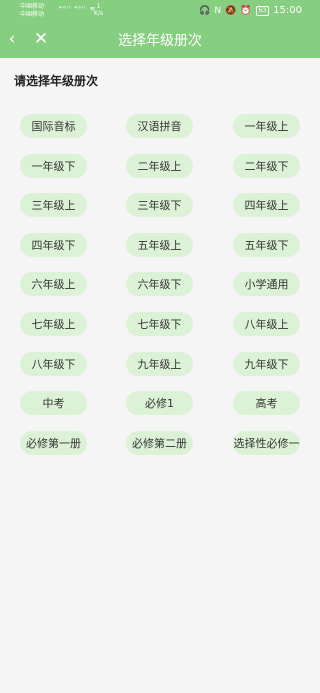  What do you see at coordinates (32, 6) in the screenshot?
I see `carrier-label-1: 中国移动` at bounding box center [32, 6].